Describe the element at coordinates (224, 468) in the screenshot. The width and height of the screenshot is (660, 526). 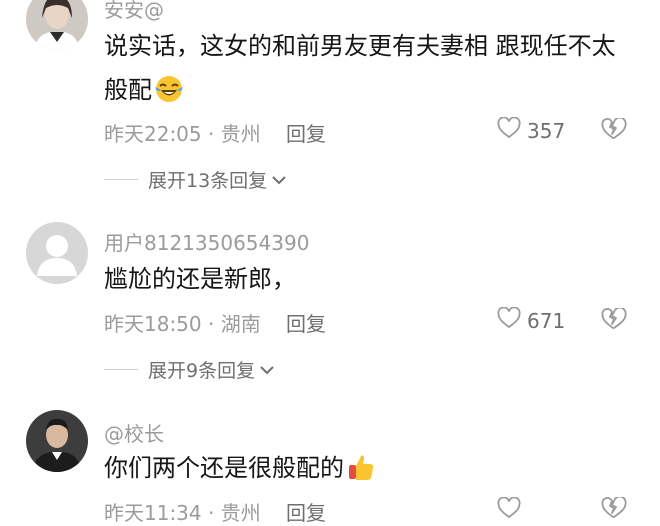
I see `comment-text-content: 你们两个还是很般配的` at that location.